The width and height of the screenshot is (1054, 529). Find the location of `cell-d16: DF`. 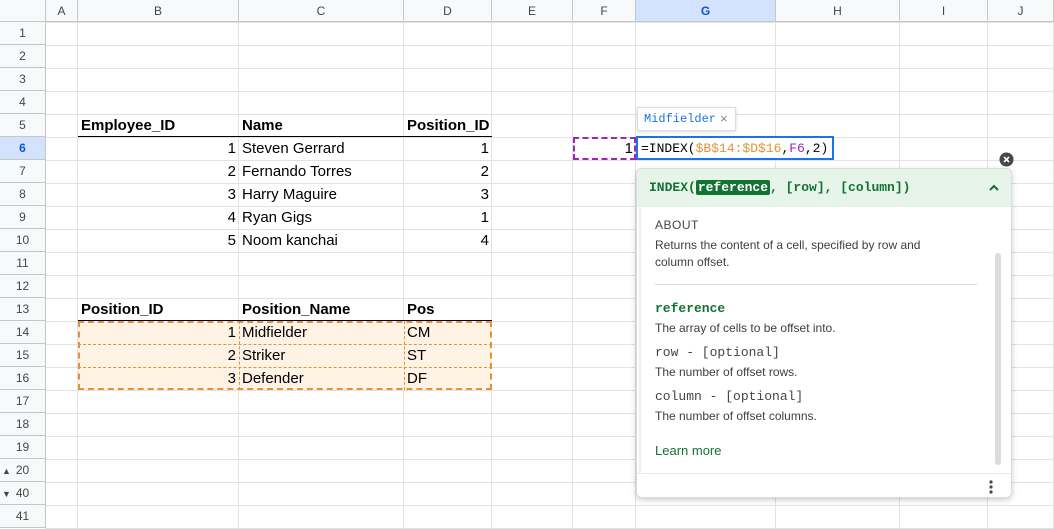

cell-d16: DF is located at coordinates (448, 378).